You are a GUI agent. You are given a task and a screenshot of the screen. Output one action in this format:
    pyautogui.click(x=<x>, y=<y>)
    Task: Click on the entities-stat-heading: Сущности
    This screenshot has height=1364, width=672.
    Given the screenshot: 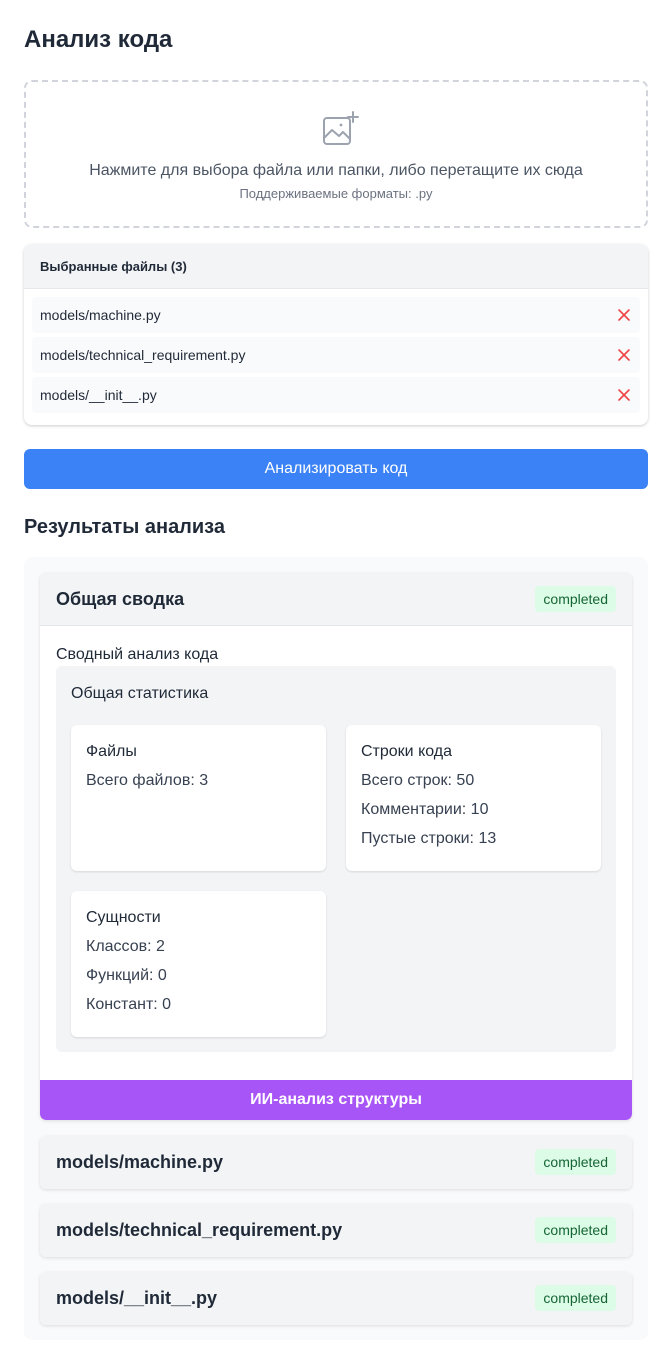 What is the action you would take?
    pyautogui.click(x=123, y=917)
    